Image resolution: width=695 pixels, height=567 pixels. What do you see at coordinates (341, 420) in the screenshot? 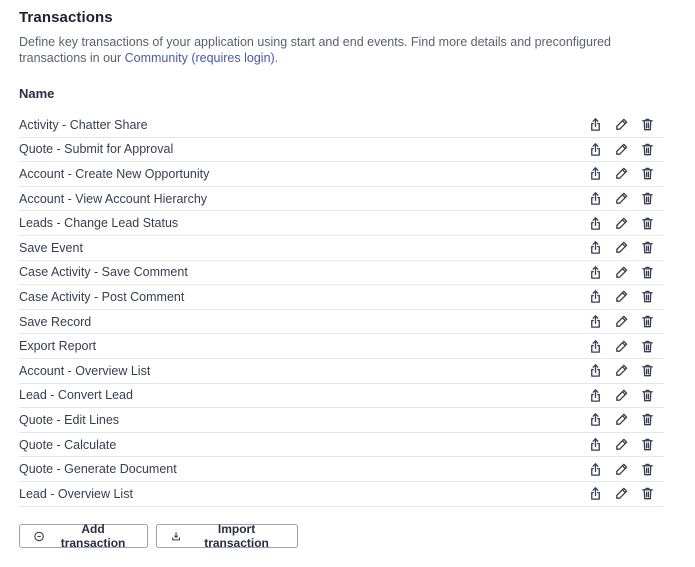
I see `table-row: Quote - Edit Lines` at bounding box center [341, 420].